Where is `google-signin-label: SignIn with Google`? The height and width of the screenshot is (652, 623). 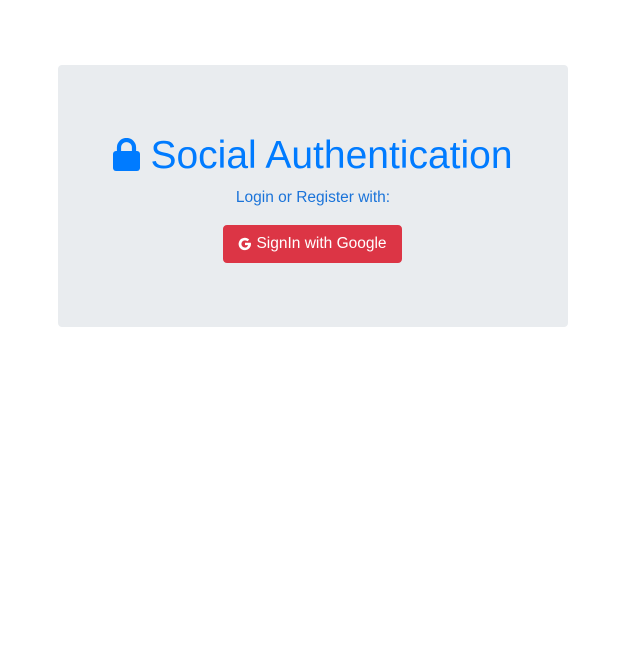
google-signin-label: SignIn with Google is located at coordinates (321, 243).